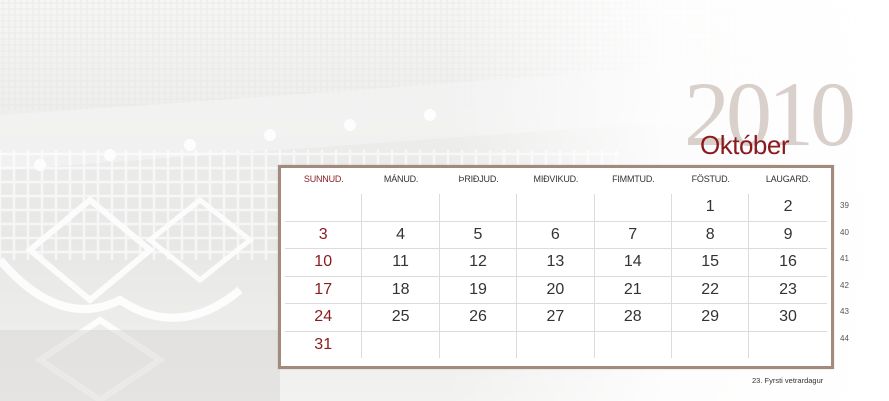 The width and height of the screenshot is (889, 401). What do you see at coordinates (710, 179) in the screenshot?
I see `weekday-label: FÖSTUD.` at bounding box center [710, 179].